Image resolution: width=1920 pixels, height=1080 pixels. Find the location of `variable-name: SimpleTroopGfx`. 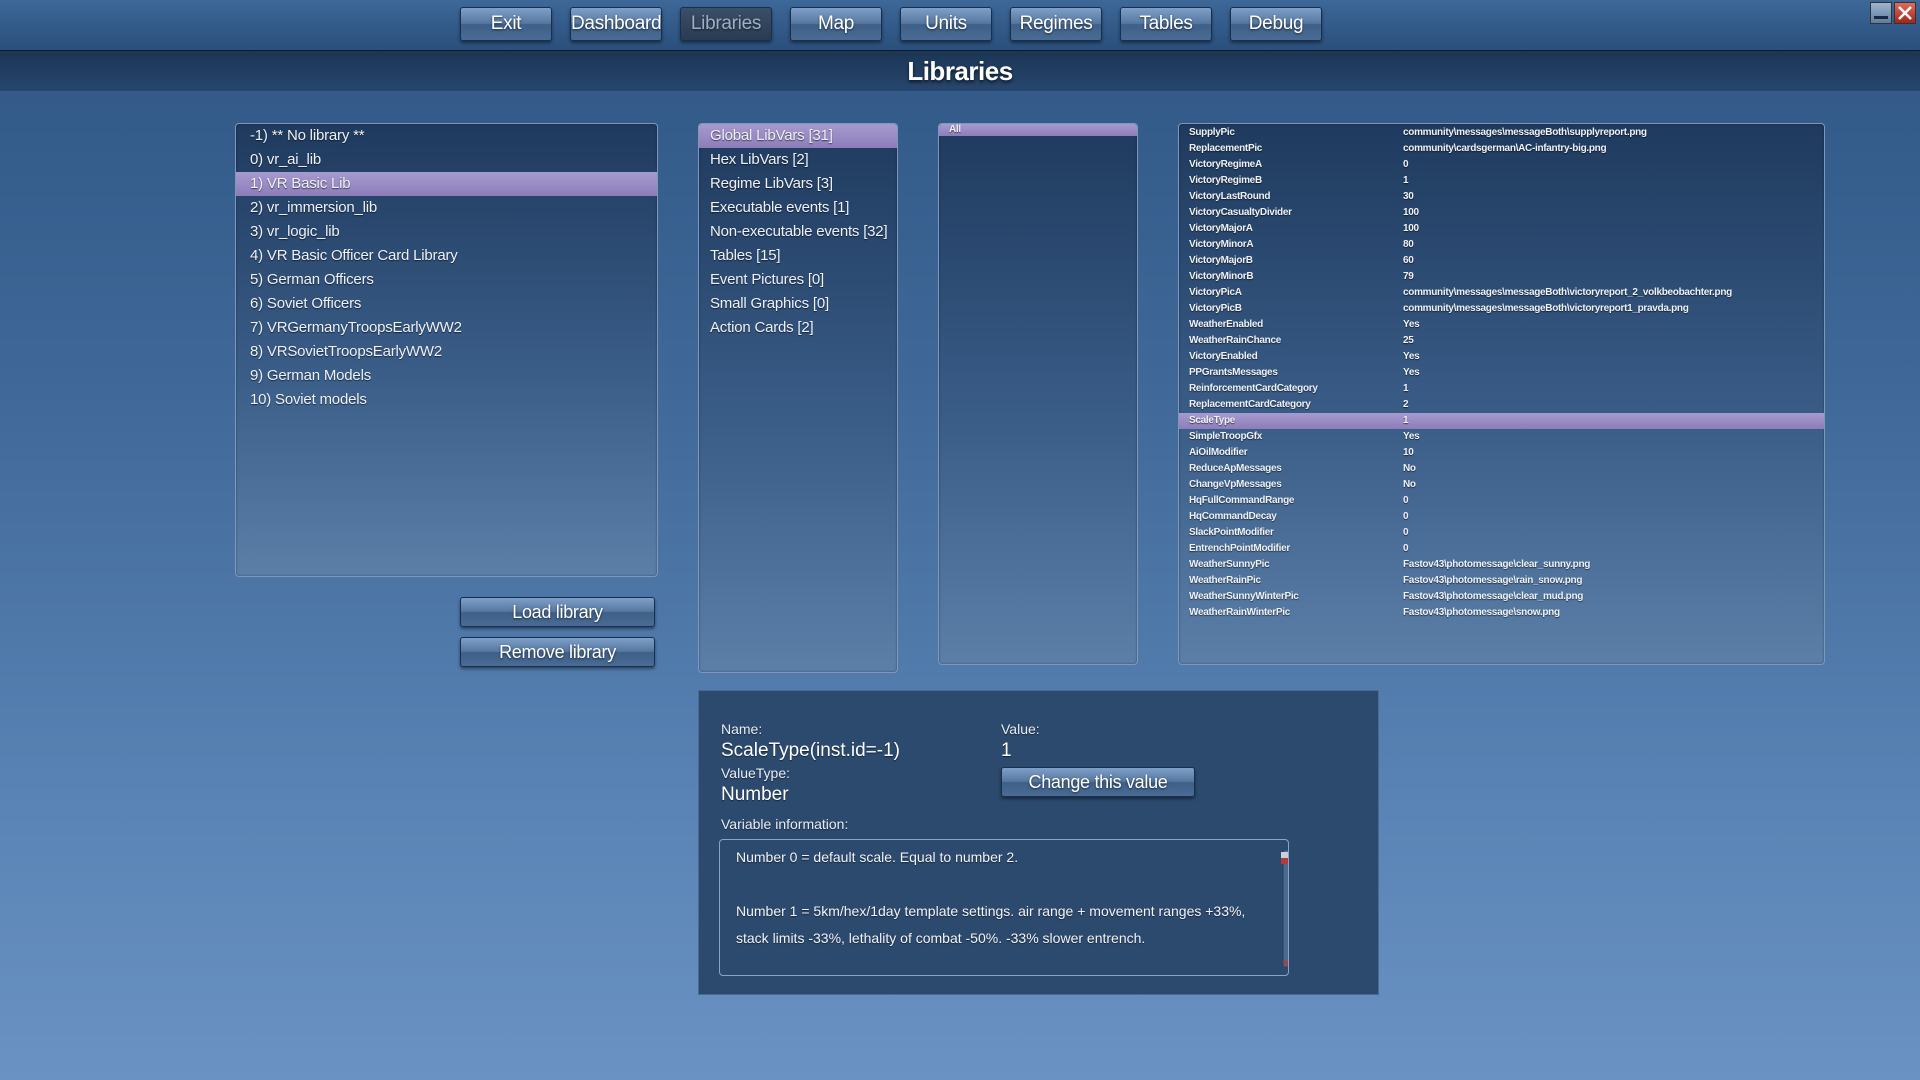

variable-name: SimpleTroopGfx is located at coordinates (1226, 436).